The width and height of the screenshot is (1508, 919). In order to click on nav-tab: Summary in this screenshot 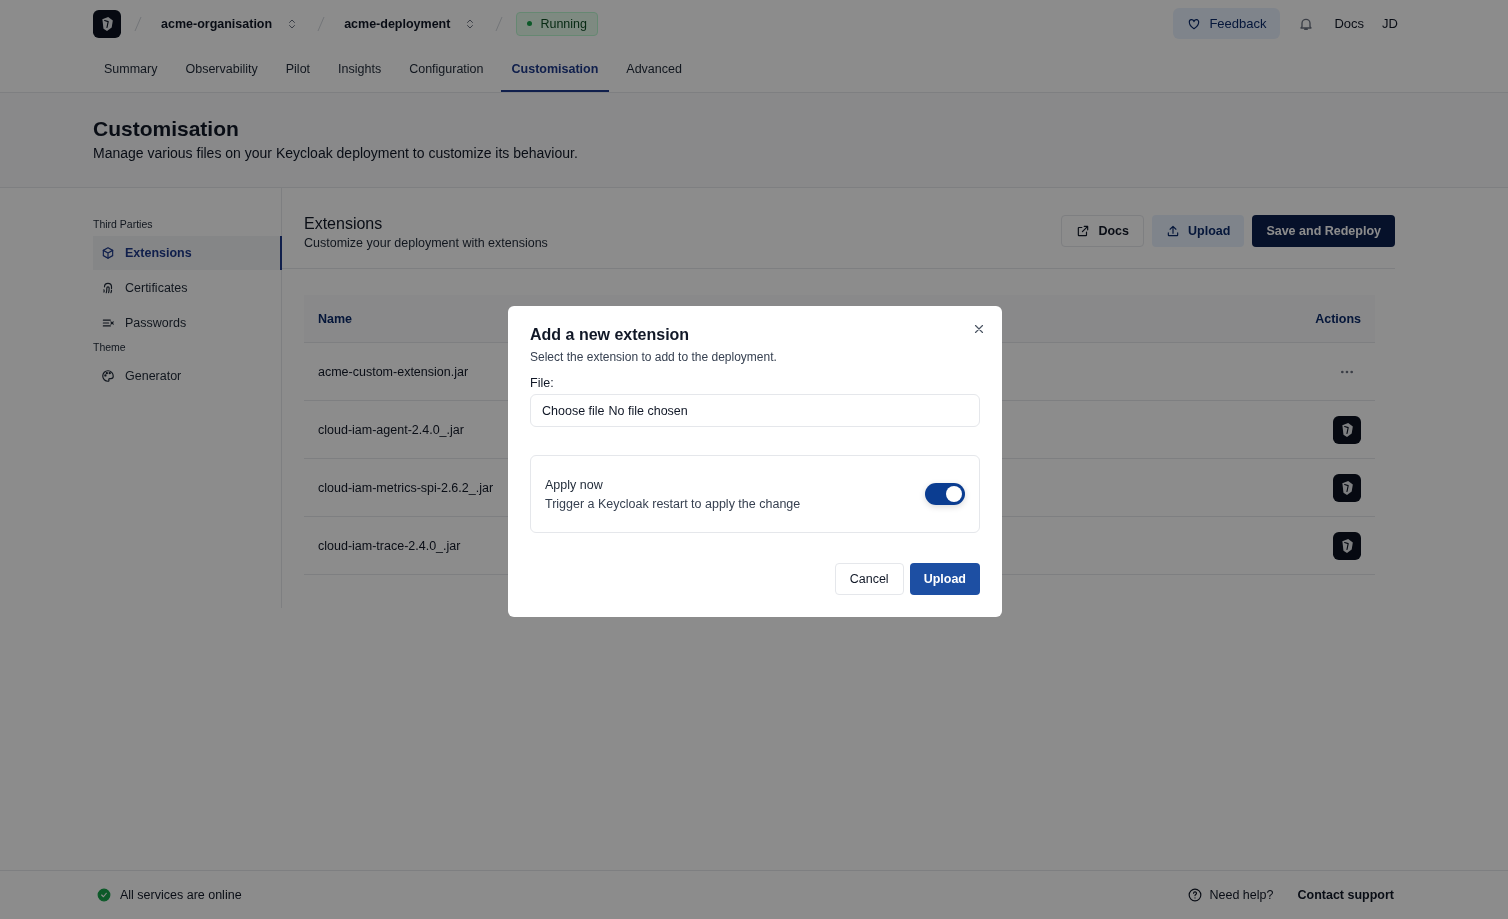, I will do `click(131, 69)`.